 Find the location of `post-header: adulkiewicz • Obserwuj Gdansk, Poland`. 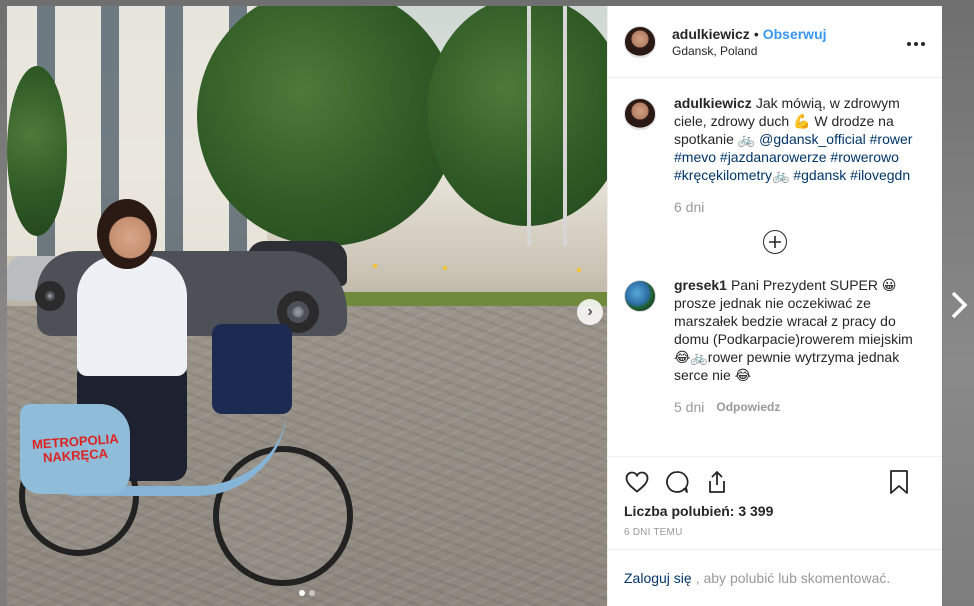

post-header: adulkiewicz • Obserwuj Gdansk, Poland is located at coordinates (775, 42).